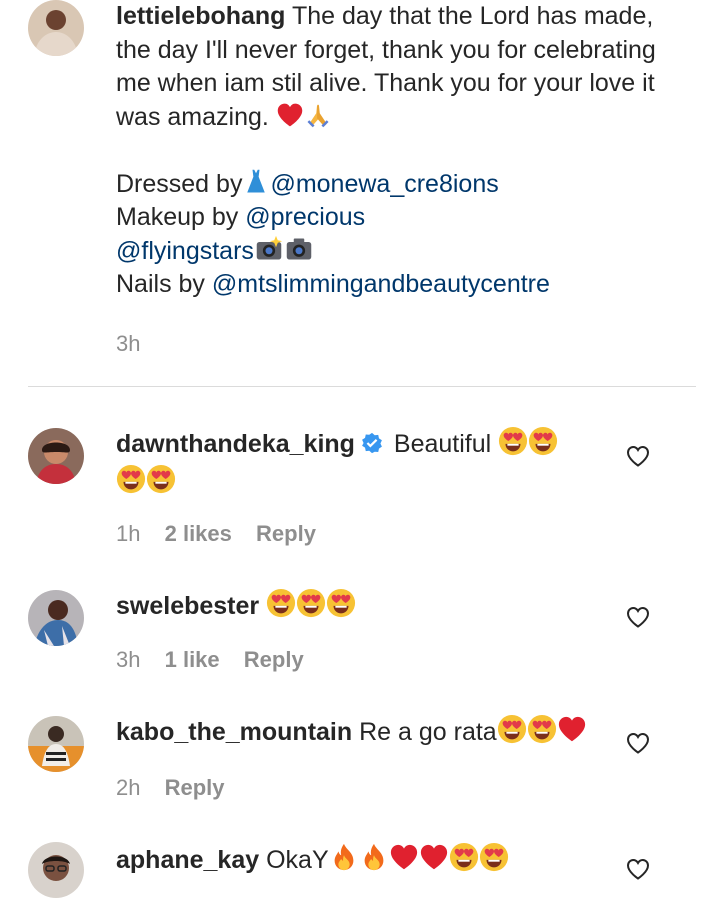 The height and width of the screenshot is (898, 720). I want to click on nails-by-label: Nails by, so click(164, 284).